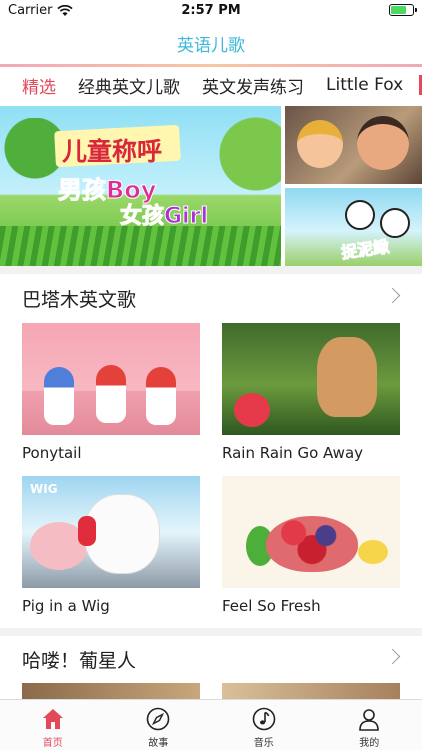  I want to click on video-title: Ponytail, so click(52, 453).